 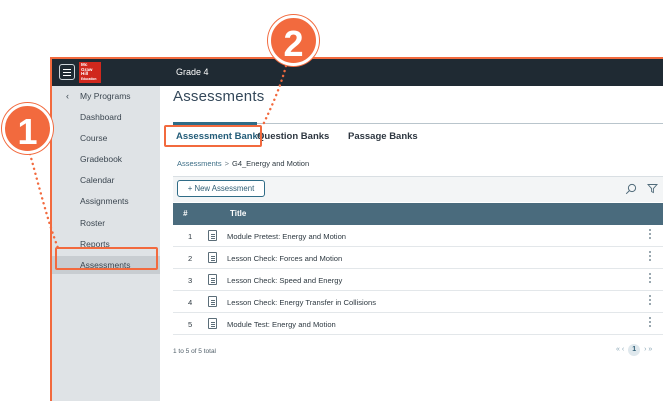 What do you see at coordinates (293, 136) in the screenshot?
I see `tab-question-banks: Question Banks` at bounding box center [293, 136].